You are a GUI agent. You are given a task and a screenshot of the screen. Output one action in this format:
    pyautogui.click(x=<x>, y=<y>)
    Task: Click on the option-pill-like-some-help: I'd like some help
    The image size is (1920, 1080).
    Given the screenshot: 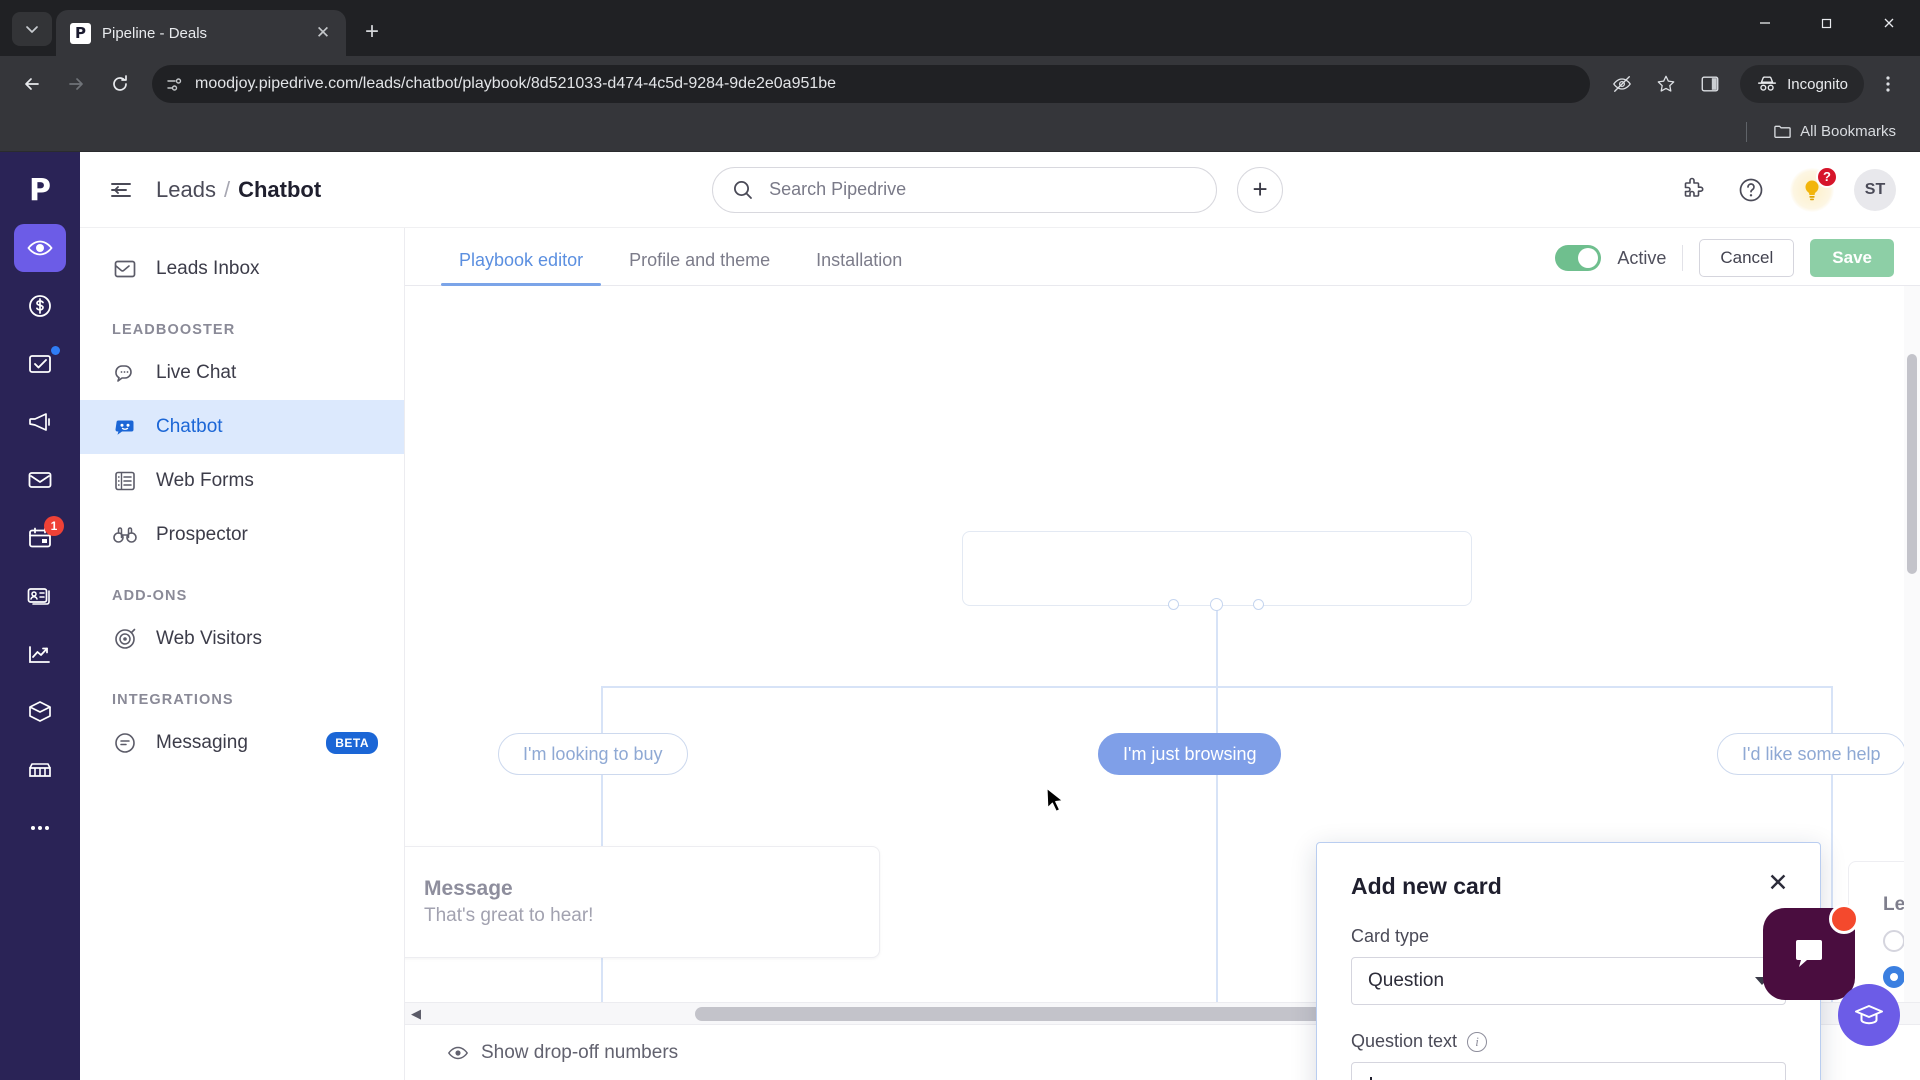 What is the action you would take?
    pyautogui.click(x=1811, y=754)
    